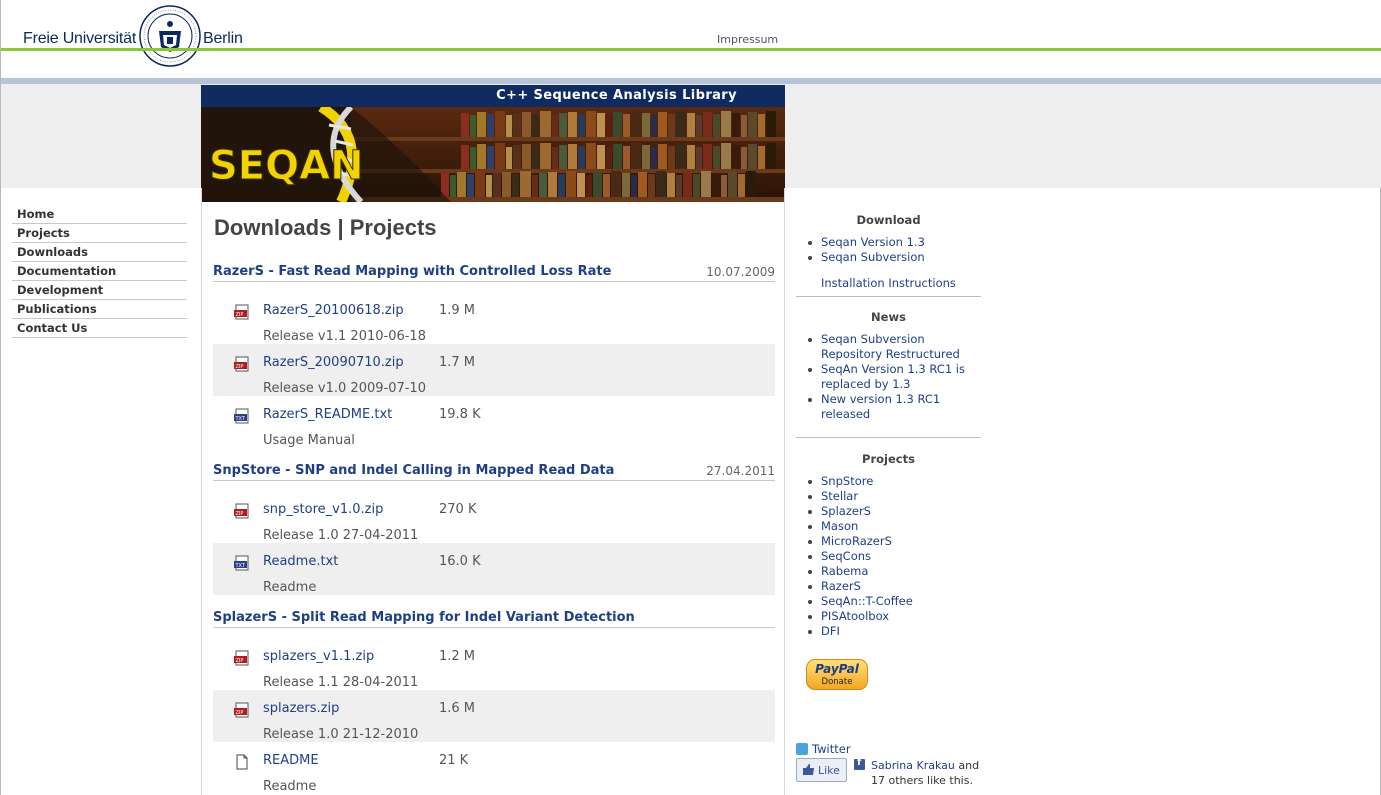 The width and height of the screenshot is (1381, 795). Describe the element at coordinates (494, 569) in the screenshot. I see `download-row: TXT Readme.txt 16.0 K Readme` at that location.